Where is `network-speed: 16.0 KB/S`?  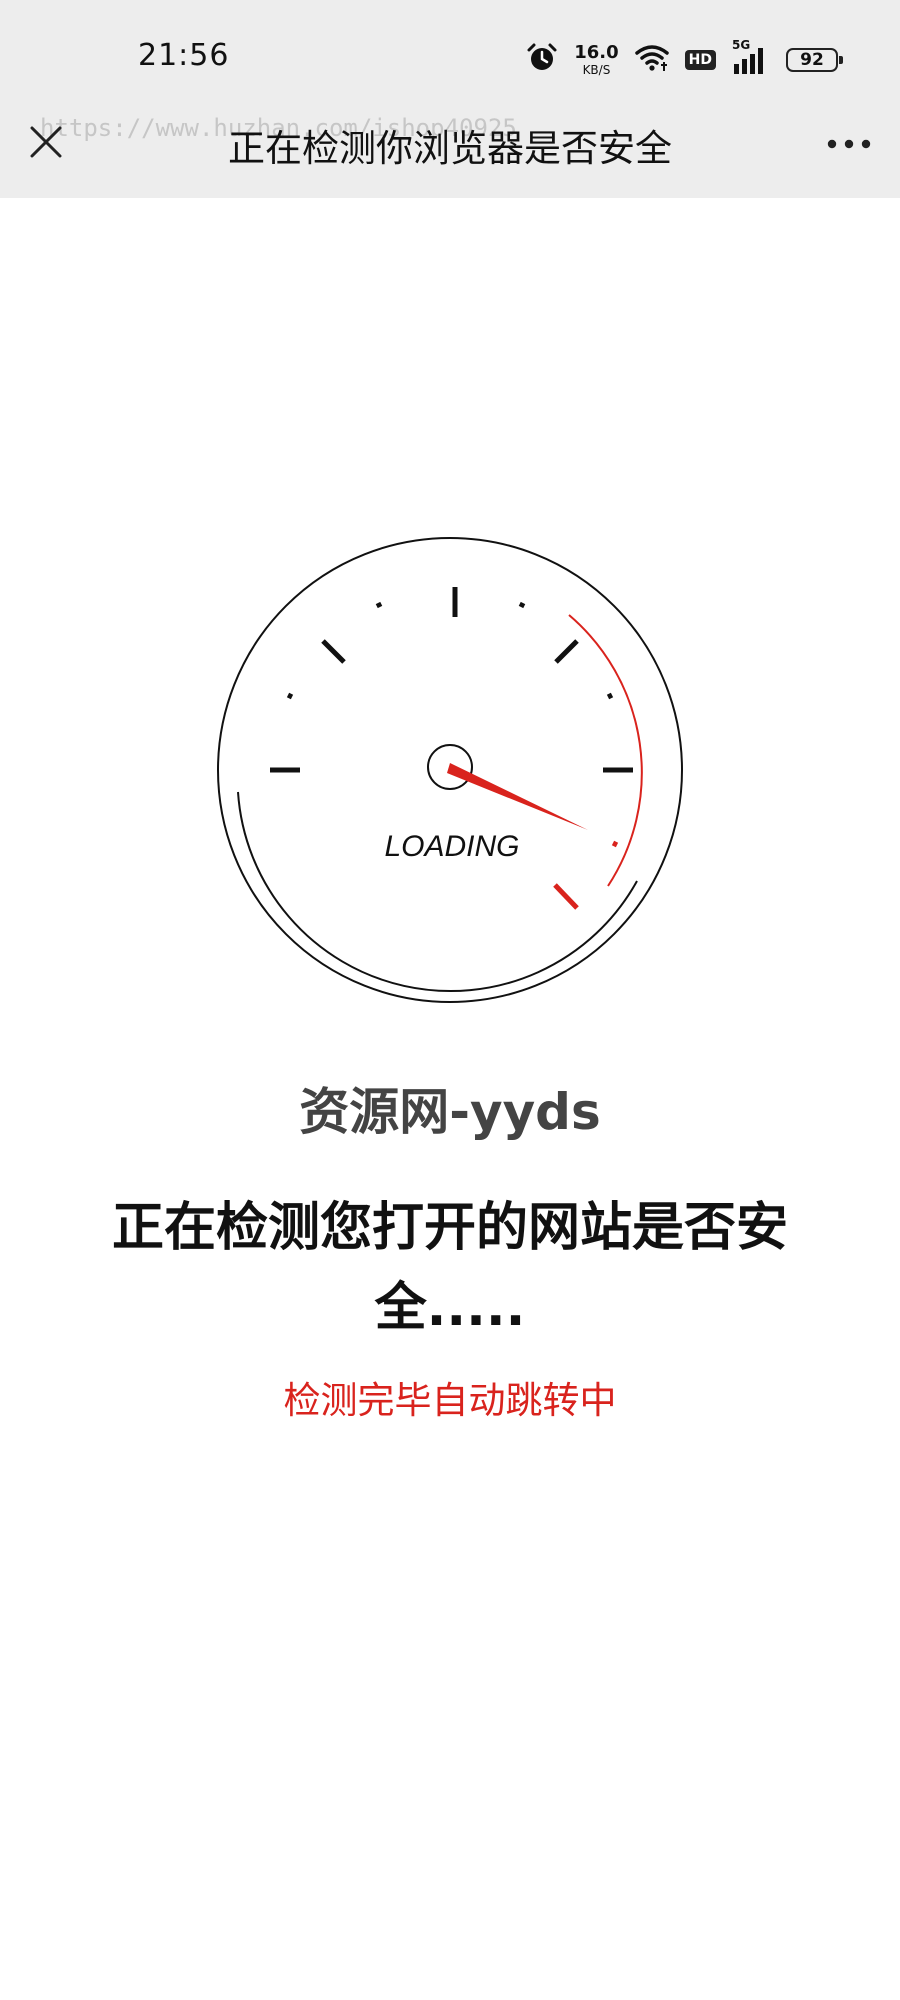
network-speed: 16.0 KB/S is located at coordinates (596, 59).